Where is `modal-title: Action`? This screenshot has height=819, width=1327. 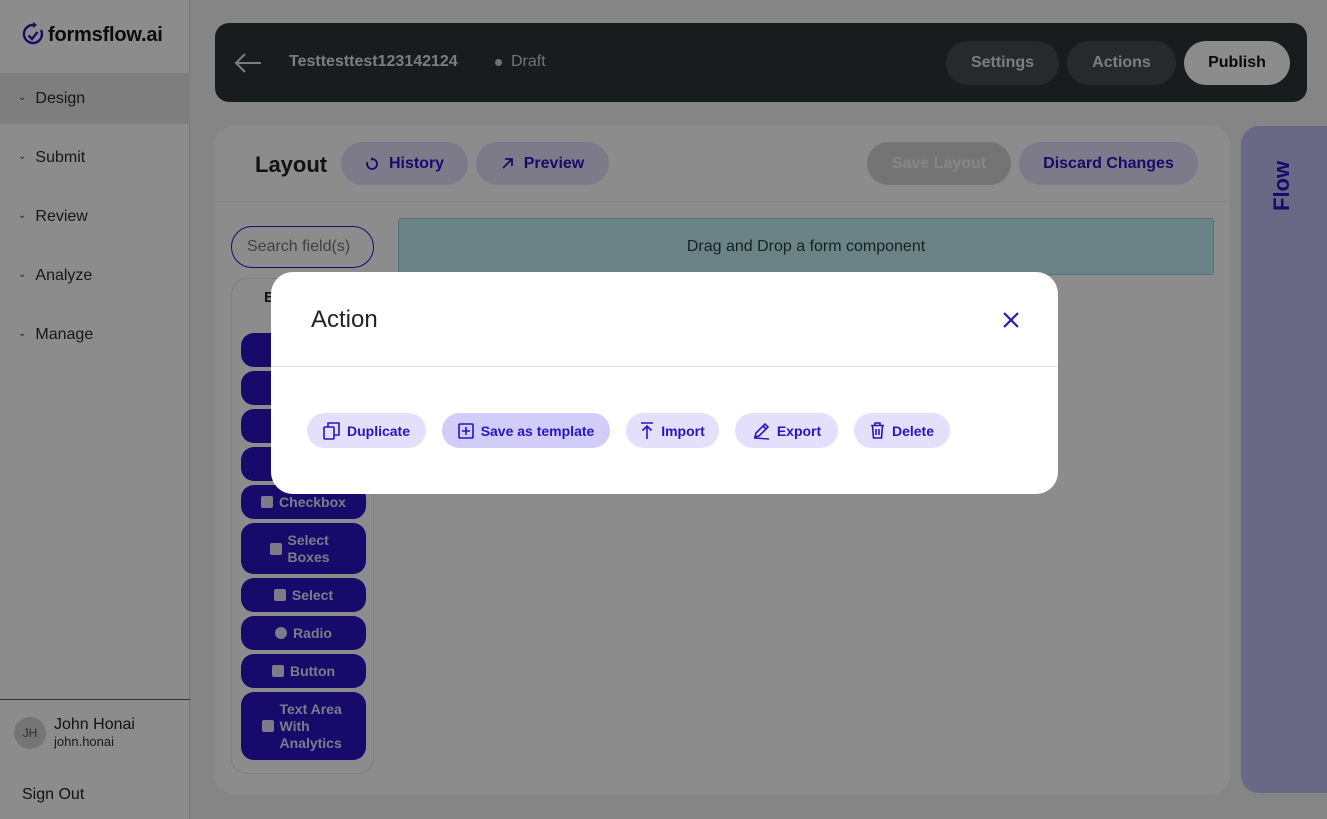
modal-title: Action is located at coordinates (344, 319).